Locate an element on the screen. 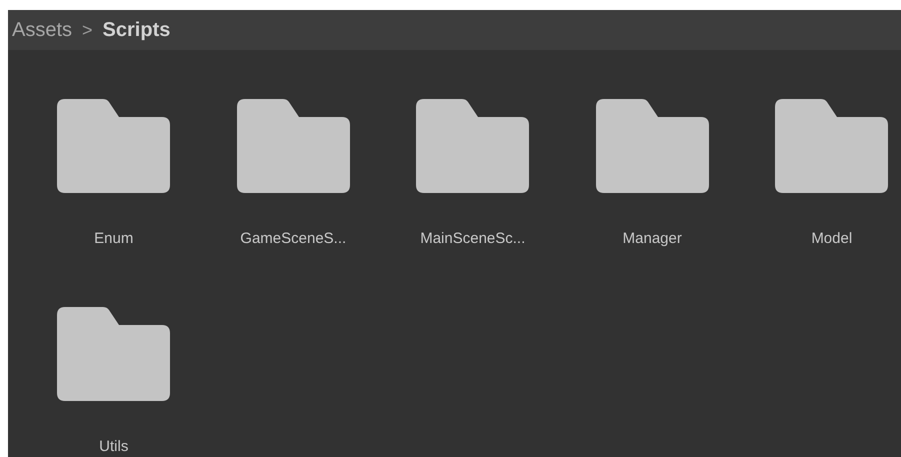 The image size is (901, 457). breadcrumb-item: Assets is located at coordinates (42, 30).